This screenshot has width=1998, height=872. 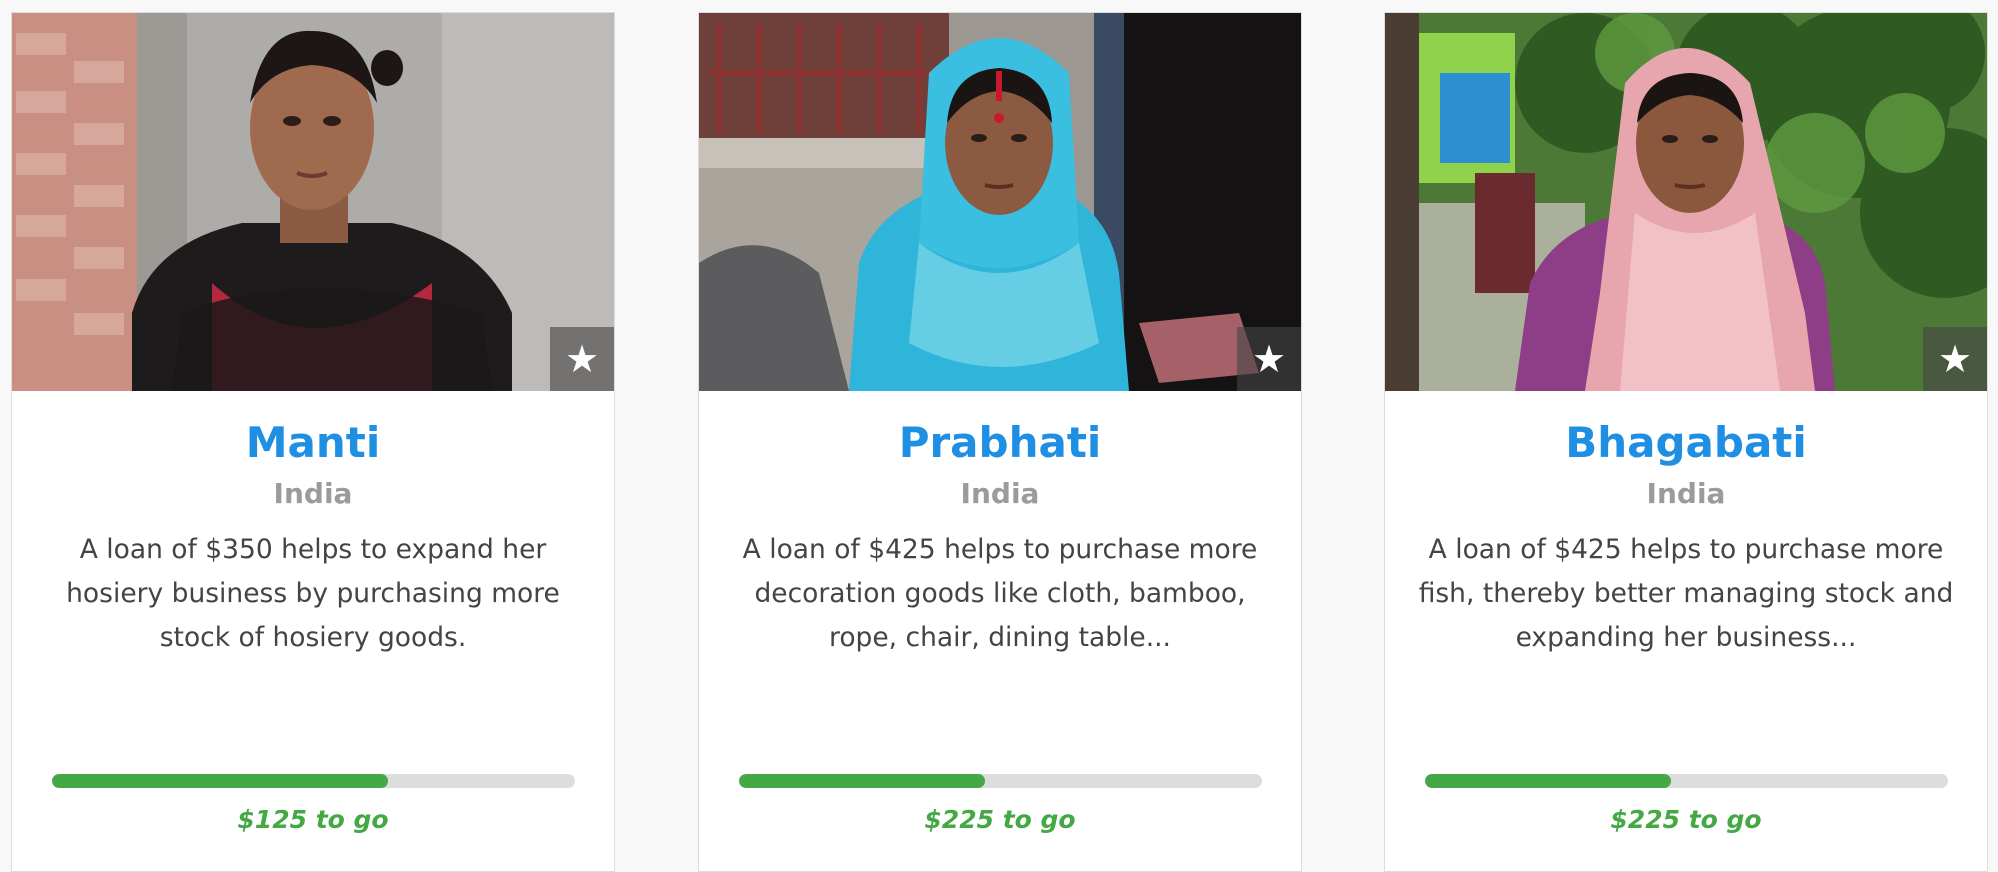 I want to click on borrower-name: Manti, so click(x=313, y=443).